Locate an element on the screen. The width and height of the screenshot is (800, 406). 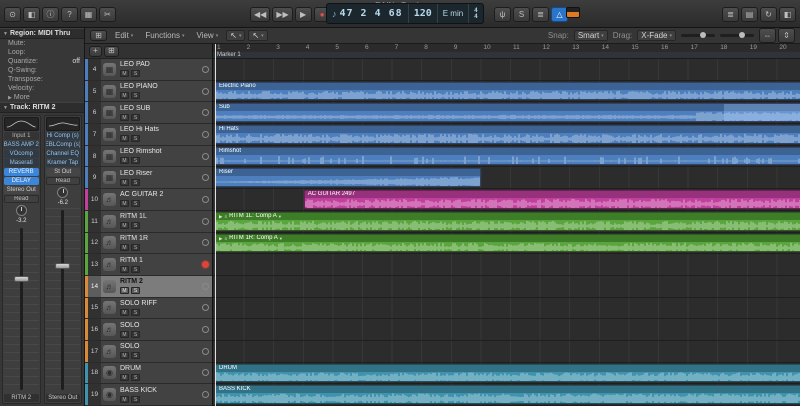
count-in-icon: ≣ is located at coordinates (540, 14).